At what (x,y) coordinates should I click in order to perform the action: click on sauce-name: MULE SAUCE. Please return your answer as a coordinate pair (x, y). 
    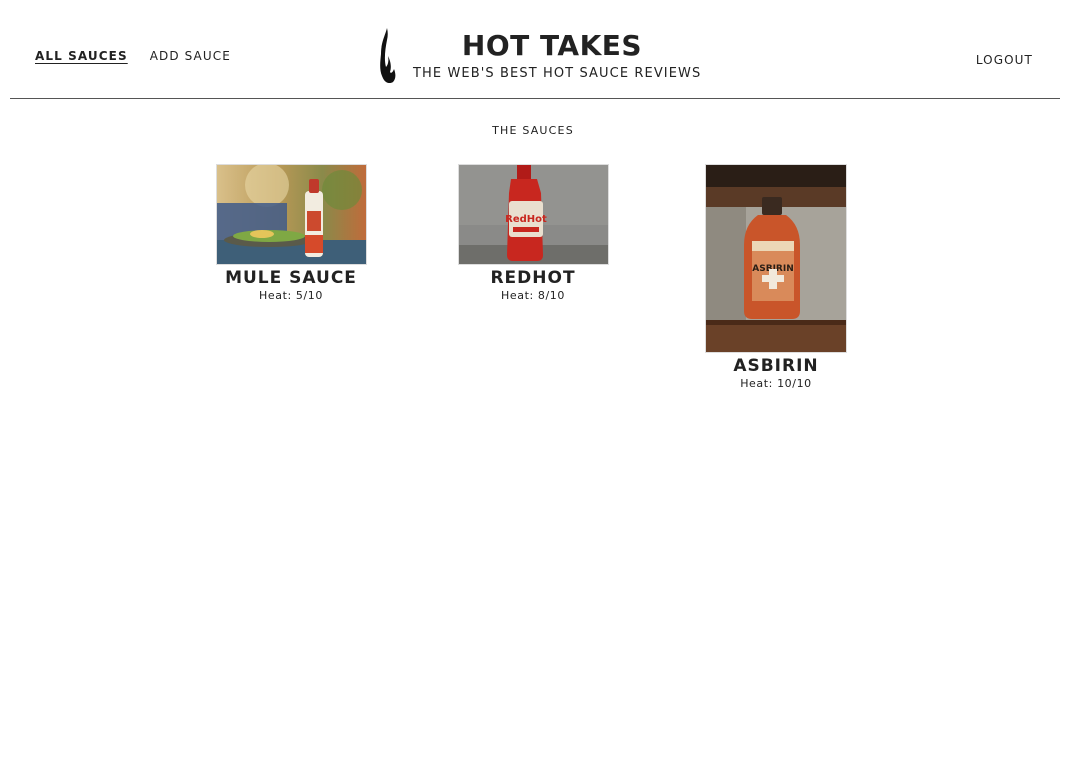
    Looking at the image, I should click on (291, 278).